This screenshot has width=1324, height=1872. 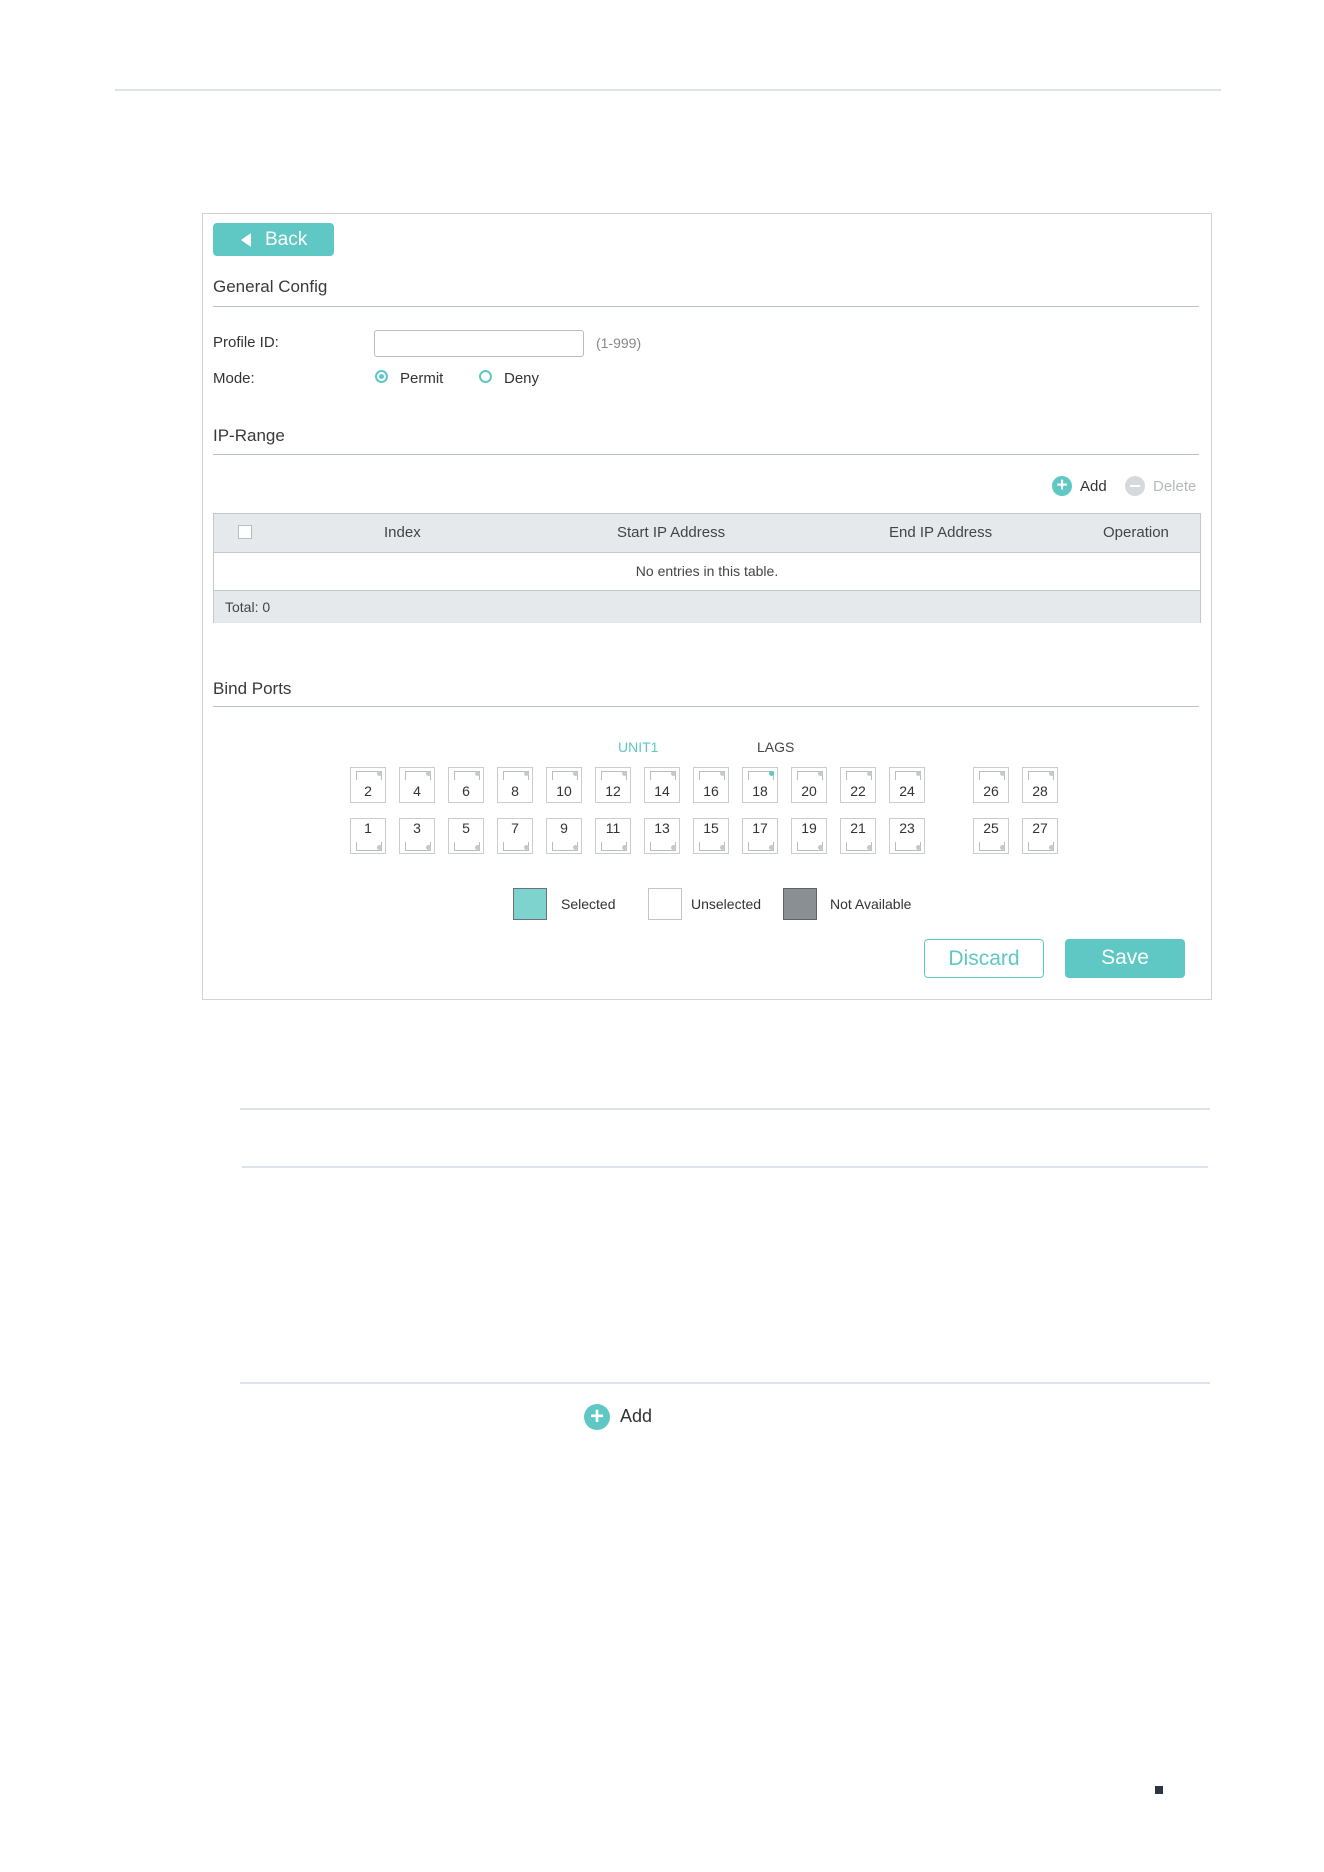 What do you see at coordinates (521, 378) in the screenshot?
I see `mode-deny-label: Deny` at bounding box center [521, 378].